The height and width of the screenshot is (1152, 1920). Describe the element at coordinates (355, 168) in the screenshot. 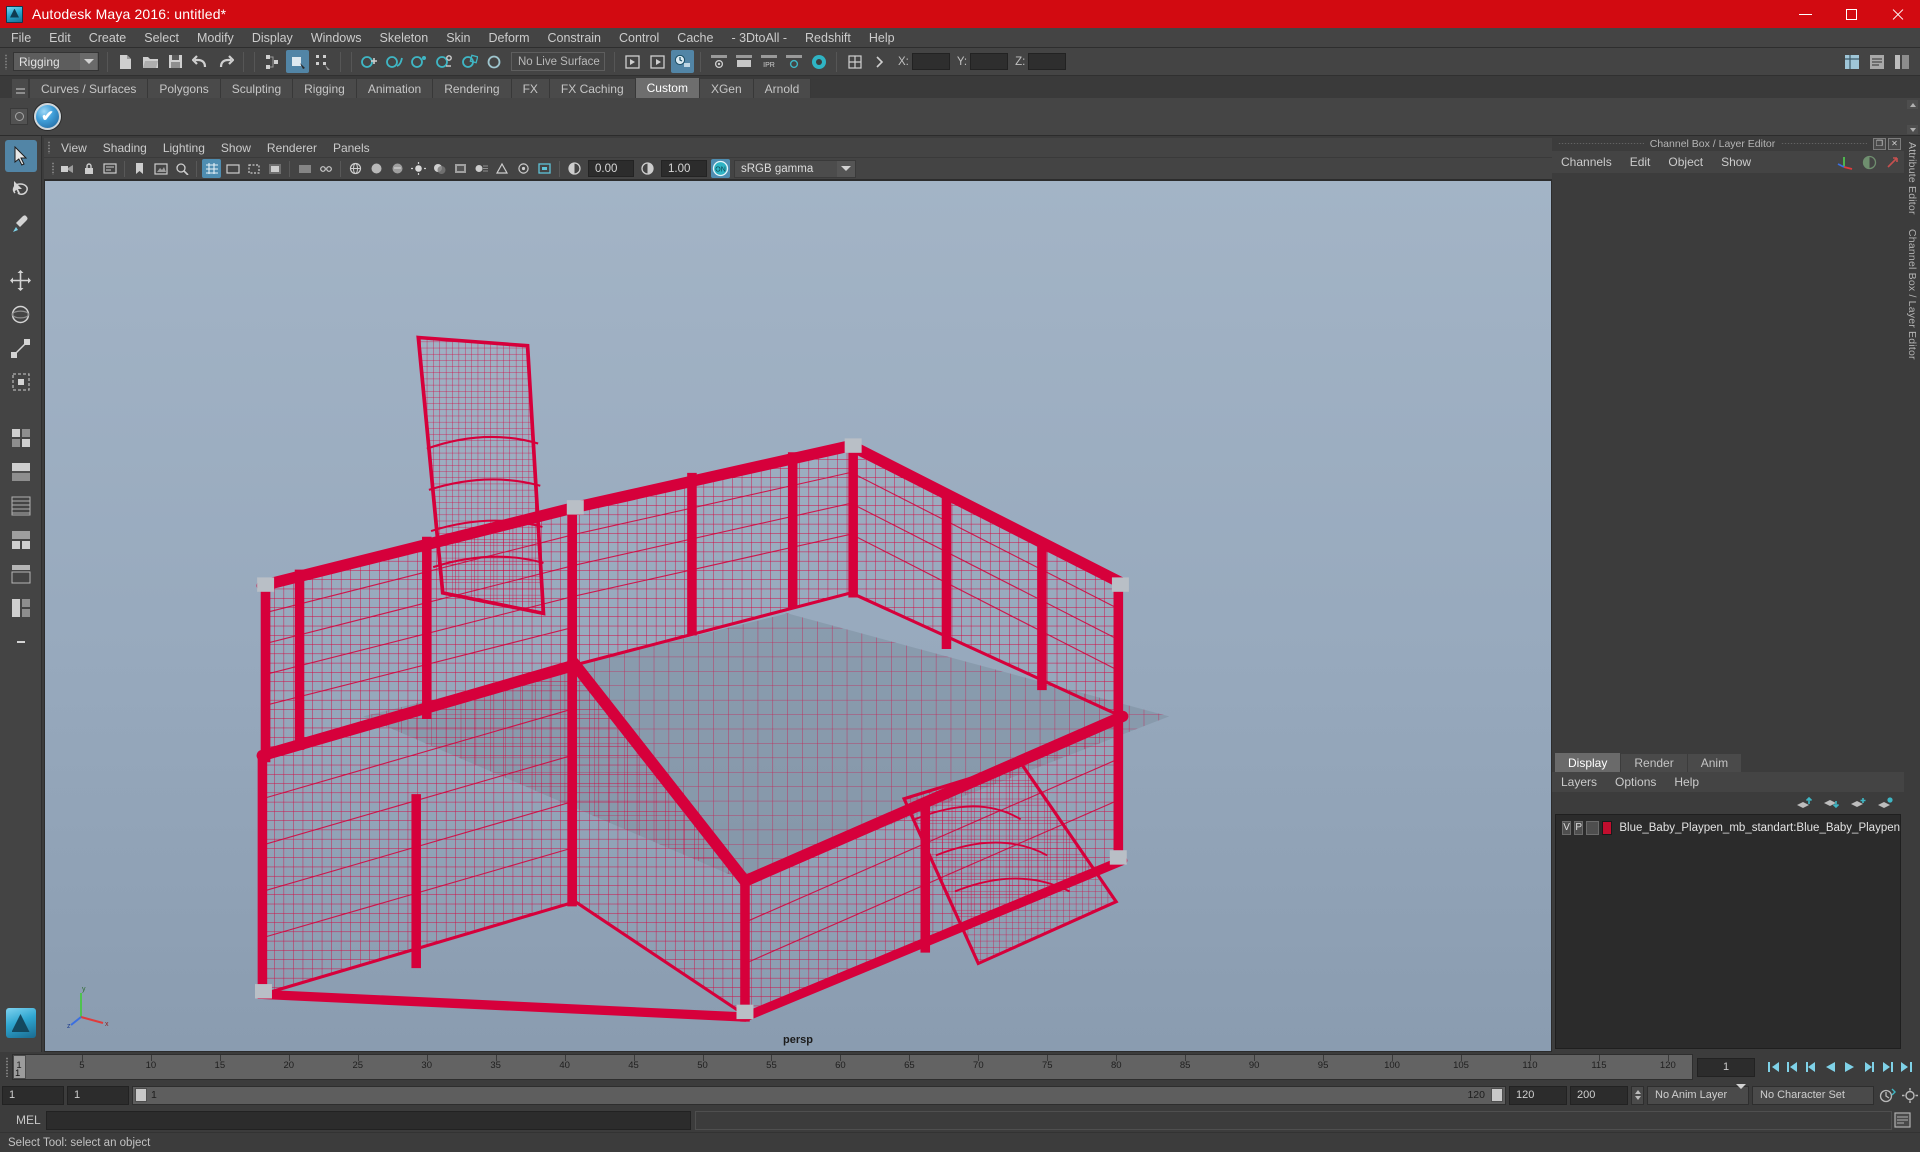

I see `wireframe-icon` at that location.